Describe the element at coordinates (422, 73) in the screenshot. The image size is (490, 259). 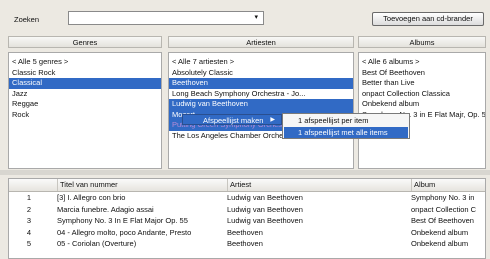
I see `album-item: Best Of Beethoven` at that location.